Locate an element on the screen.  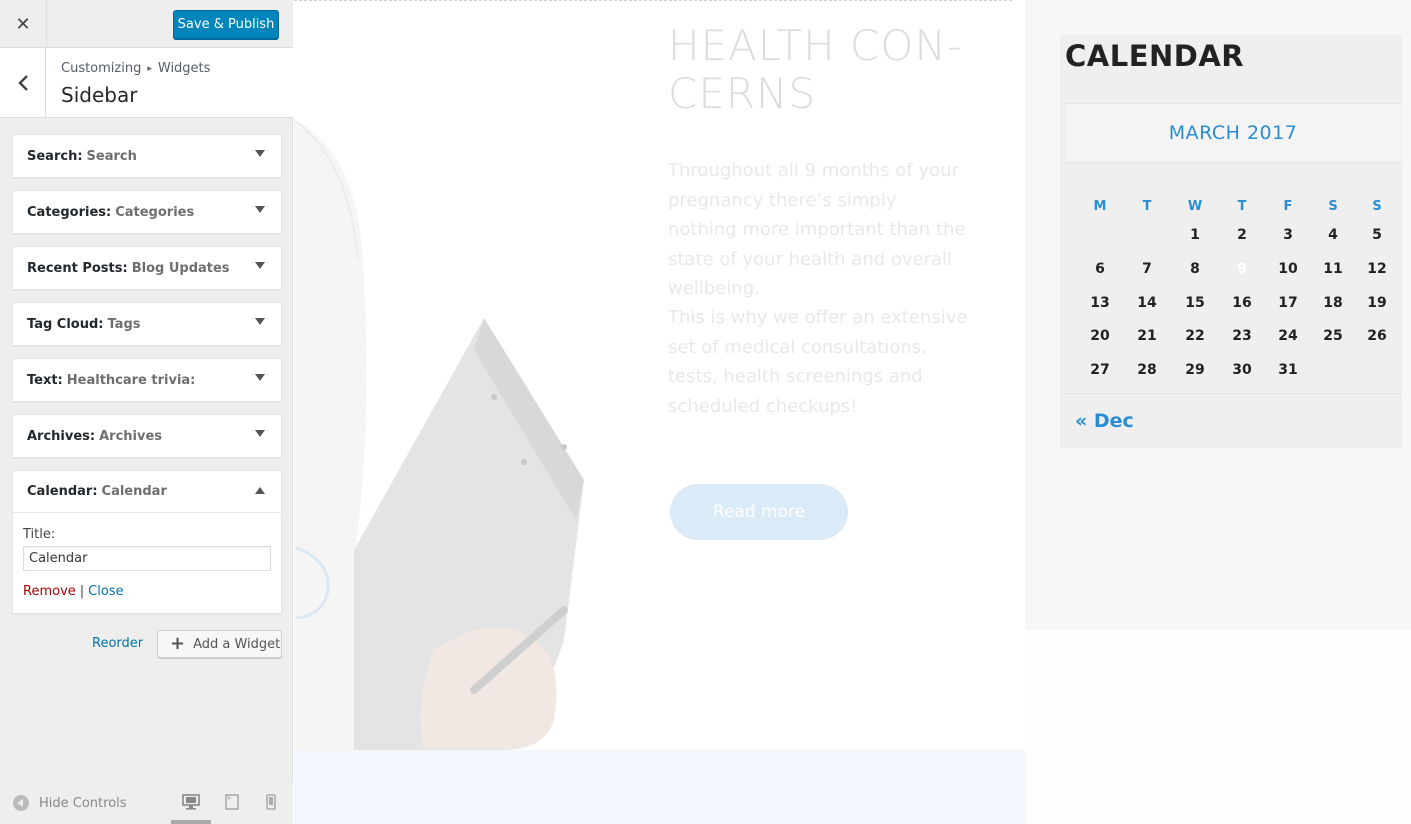
calendar-caption: MARCH 2017 is located at coordinates (1233, 133).